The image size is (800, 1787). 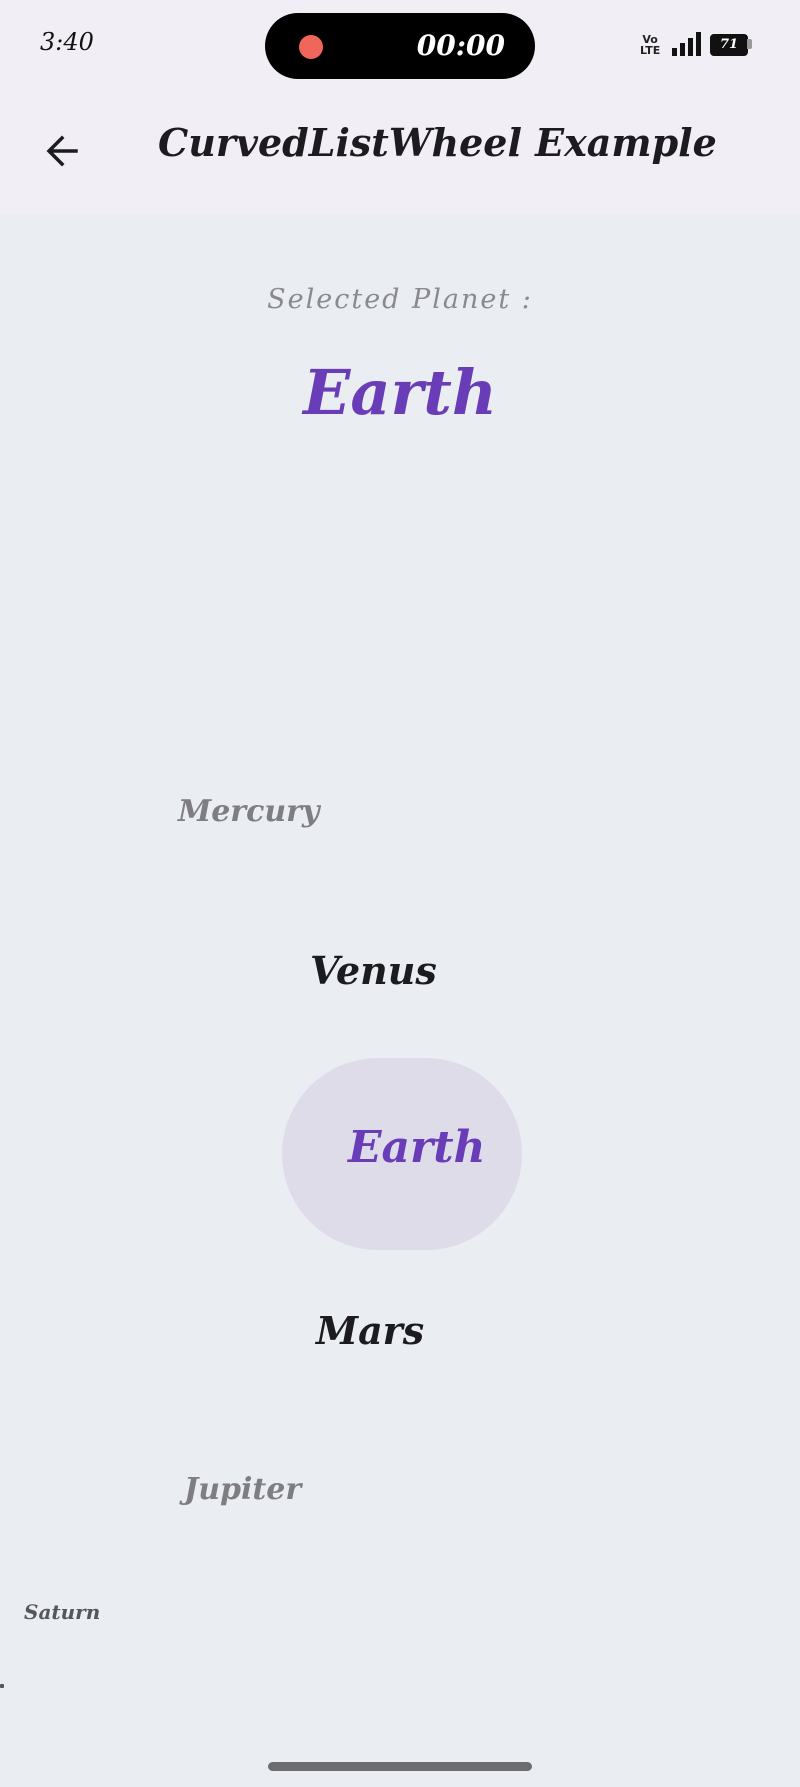 I want to click on wheel-item-earth: Earth, so click(x=417, y=1147).